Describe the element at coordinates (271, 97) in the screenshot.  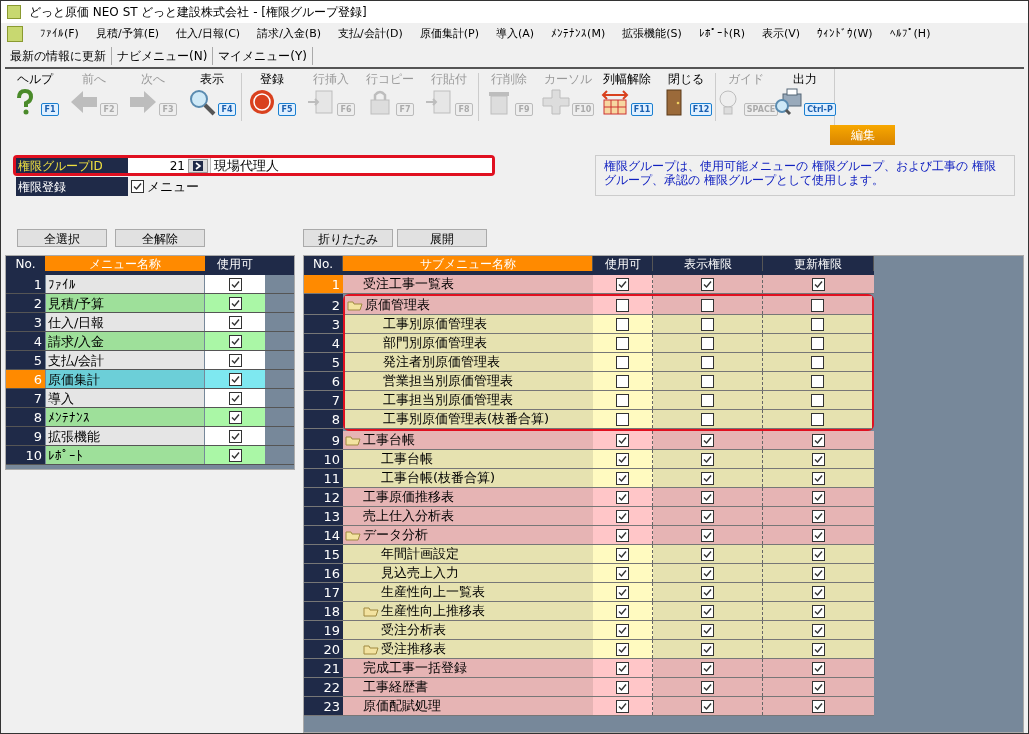
I see `toolbar-button: 登録 F5` at that location.